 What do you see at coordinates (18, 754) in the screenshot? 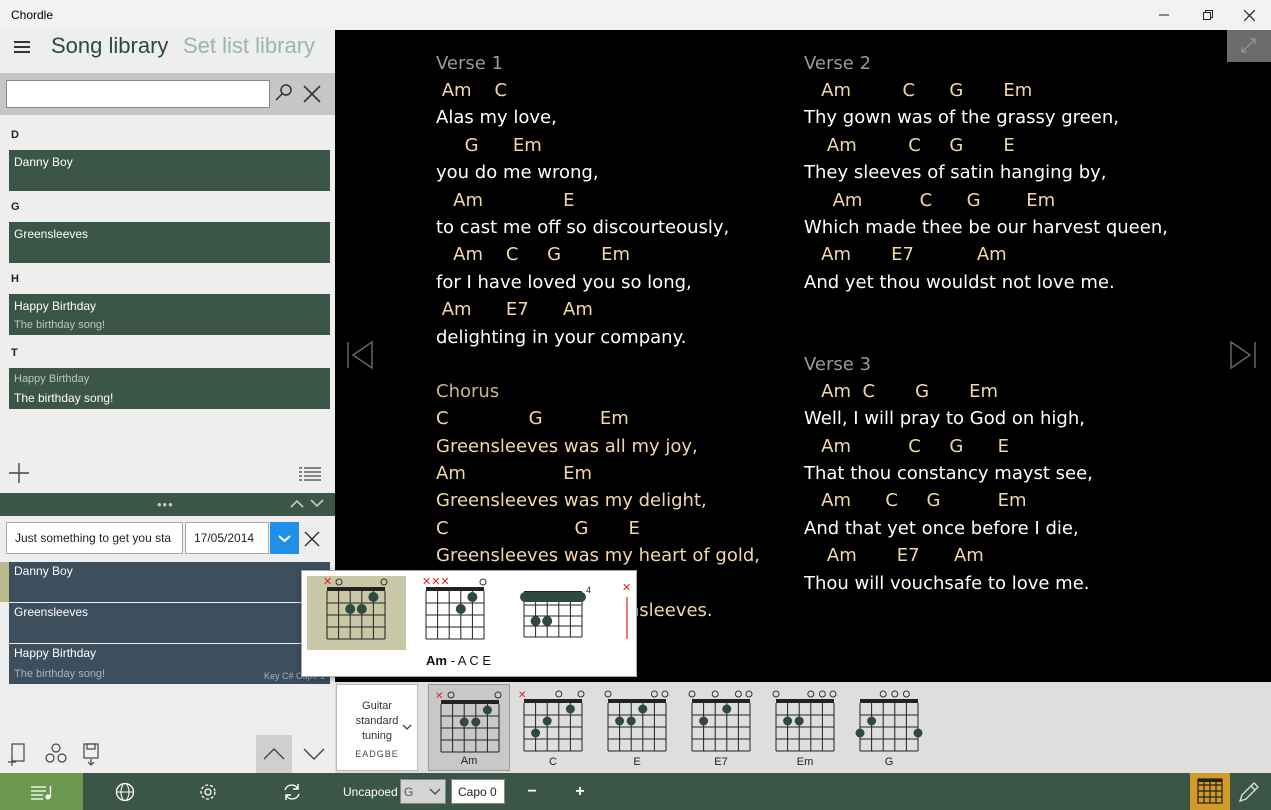
I see `new-set-list-icon` at bounding box center [18, 754].